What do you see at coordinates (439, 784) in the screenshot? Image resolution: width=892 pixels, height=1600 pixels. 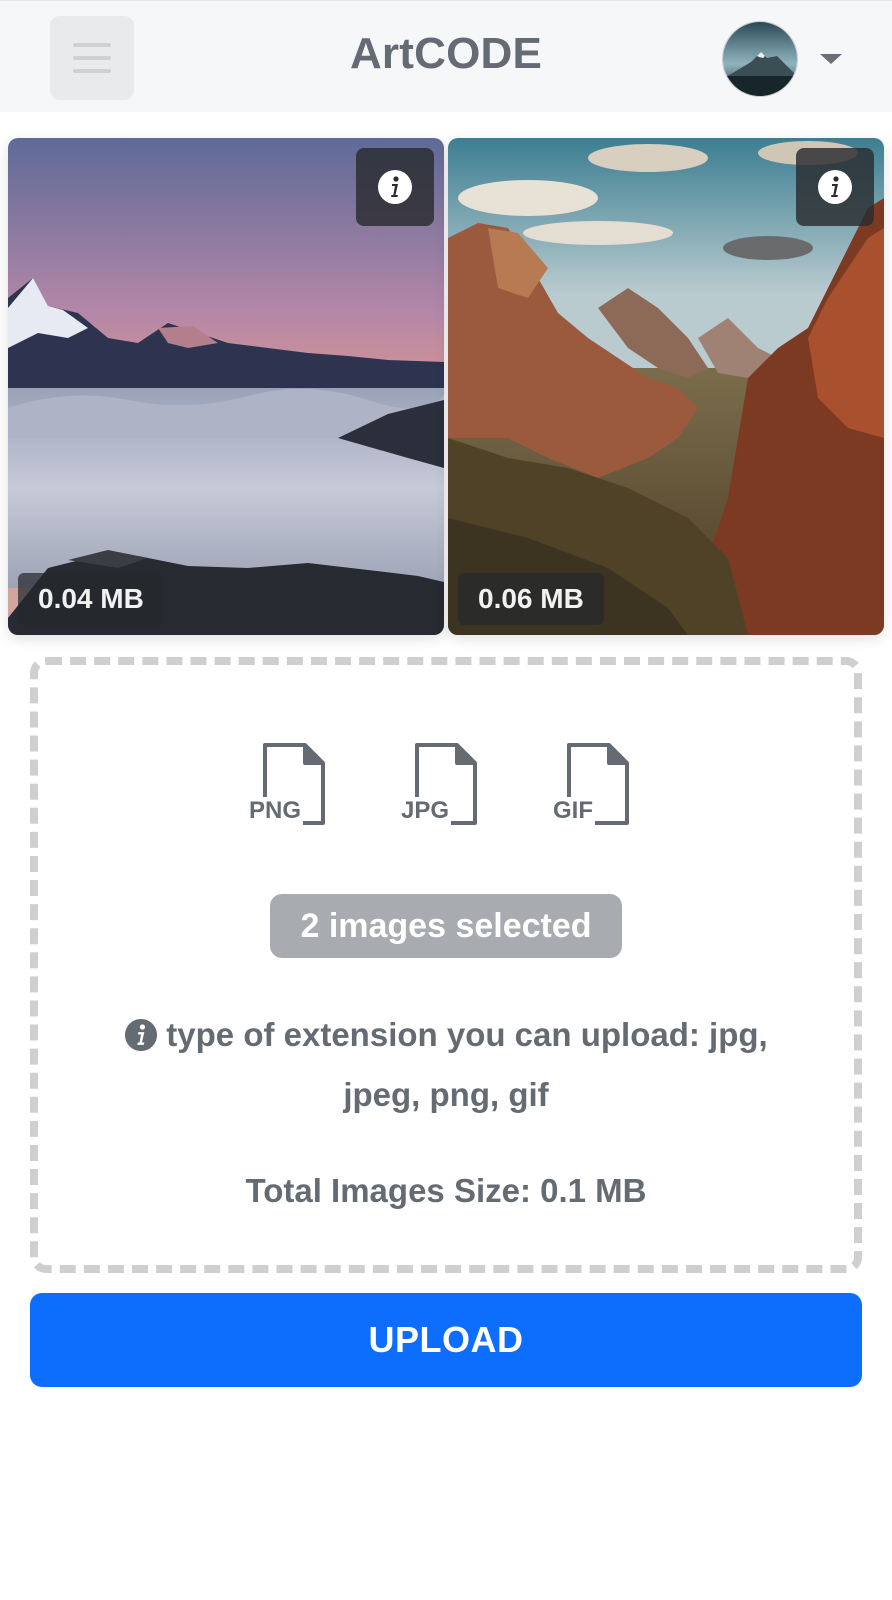 I see `jpg-file-icon: JPG` at bounding box center [439, 784].